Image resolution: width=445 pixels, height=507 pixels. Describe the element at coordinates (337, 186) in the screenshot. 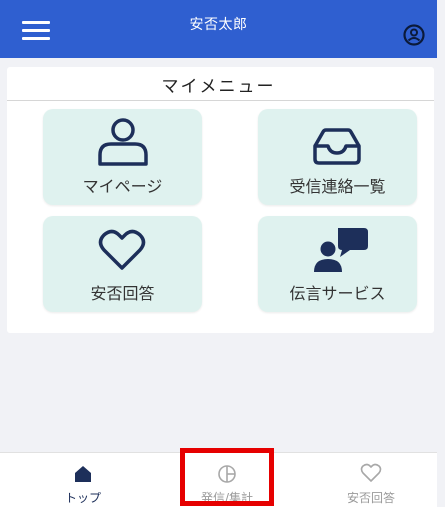

I see `inbox-label: 受信連絡一覧` at that location.